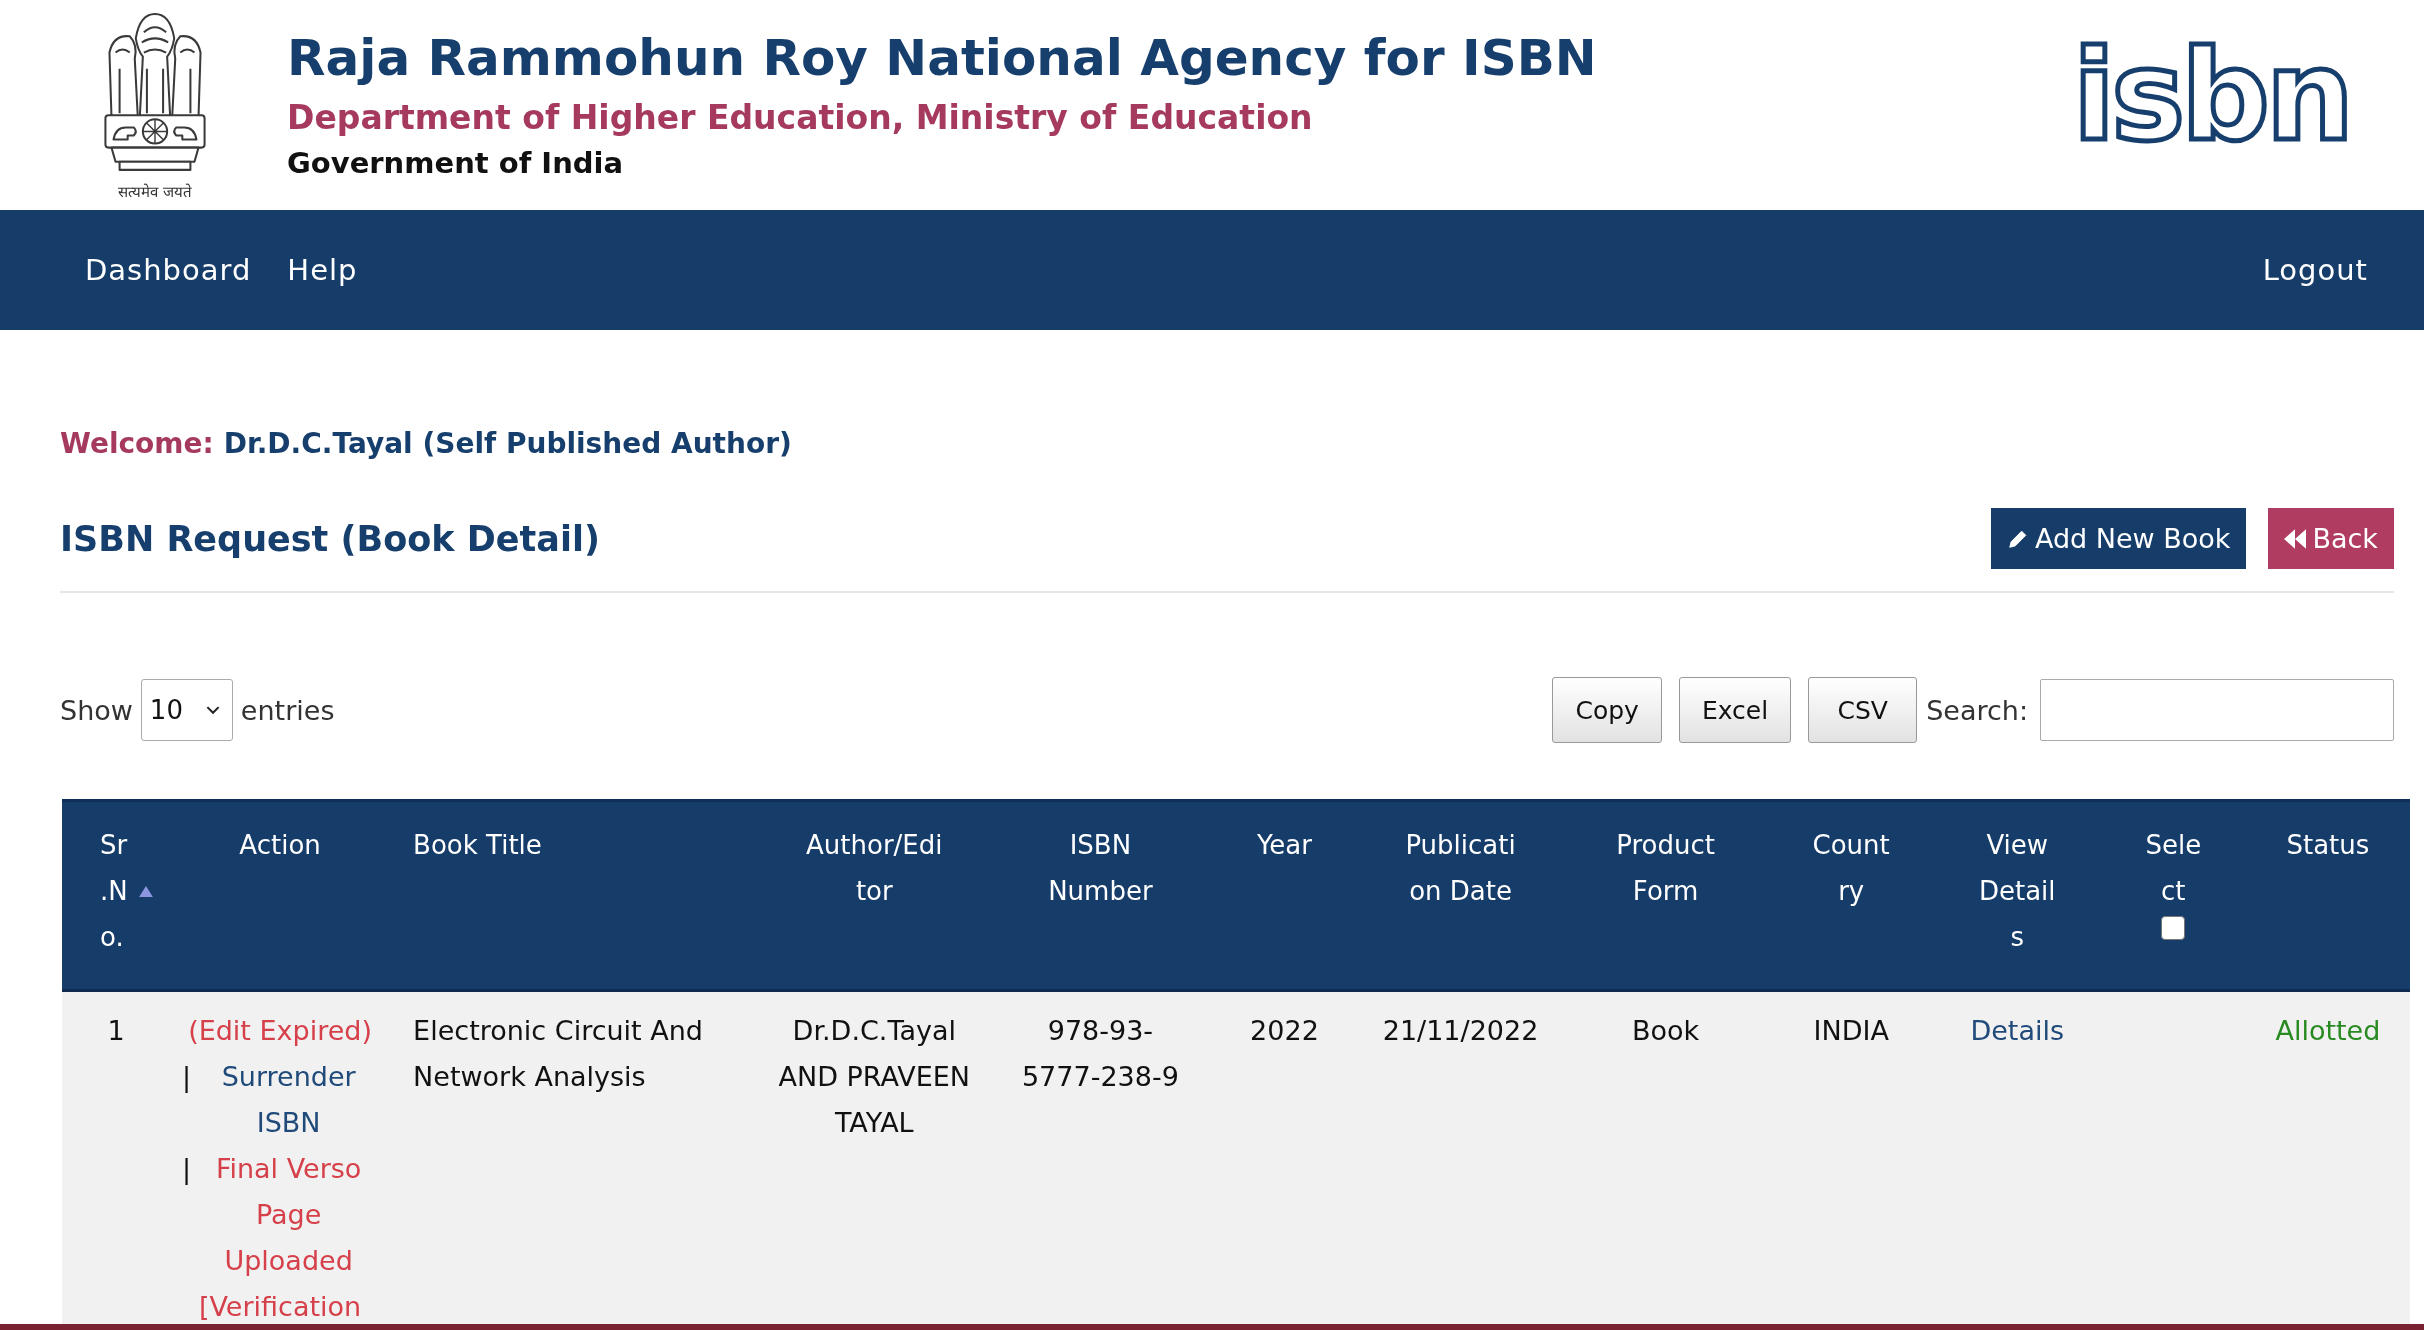 This screenshot has width=2424, height=1330. I want to click on year-text: 2022, so click(1284, 1030).